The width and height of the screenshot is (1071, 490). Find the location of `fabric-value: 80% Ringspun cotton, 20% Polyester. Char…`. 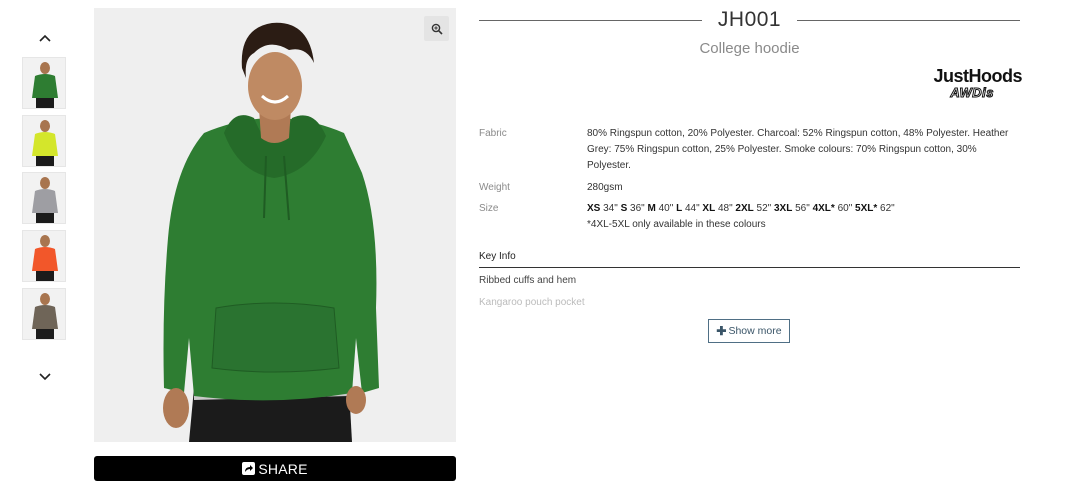

fabric-value: 80% Ringspun cotton, 20% Polyester. Char… is located at coordinates (798, 149).